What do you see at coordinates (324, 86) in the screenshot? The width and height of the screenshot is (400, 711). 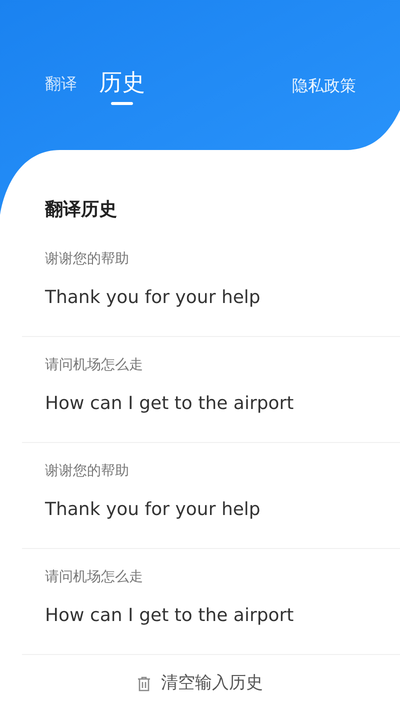 I see `privacy-policy-link: 隐私政策` at bounding box center [324, 86].